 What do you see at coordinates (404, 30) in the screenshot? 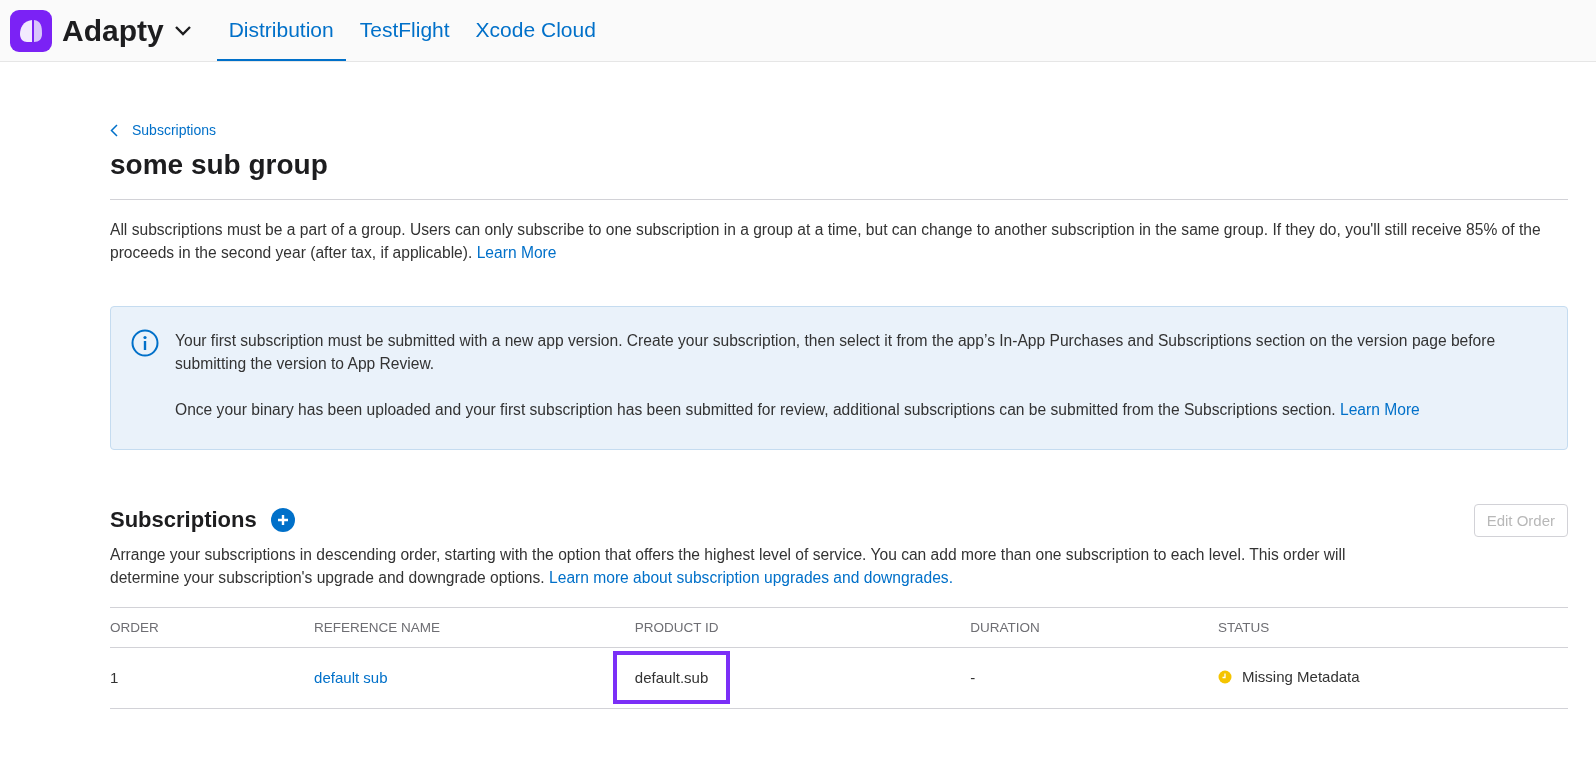
I see `nav-tab: TestFlight` at bounding box center [404, 30].